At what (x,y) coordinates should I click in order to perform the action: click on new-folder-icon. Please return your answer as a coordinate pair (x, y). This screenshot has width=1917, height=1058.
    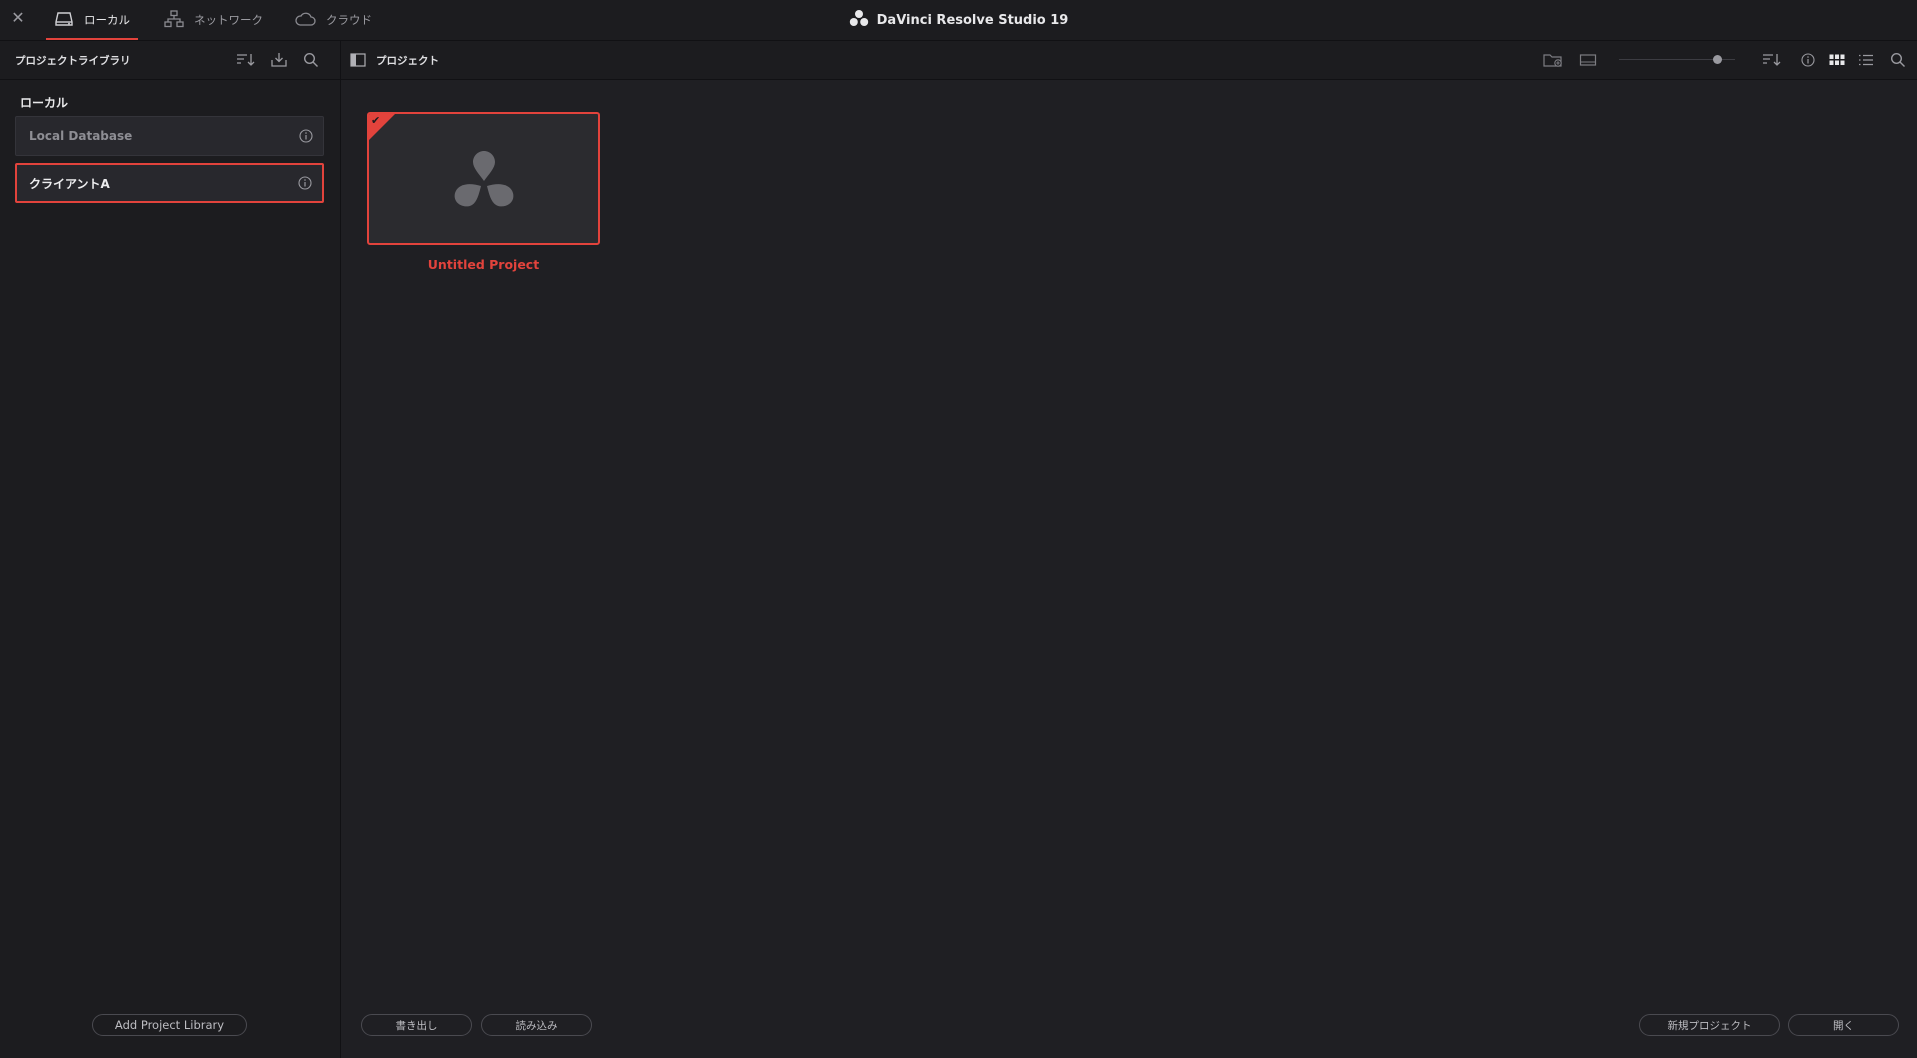
    Looking at the image, I should click on (1553, 60).